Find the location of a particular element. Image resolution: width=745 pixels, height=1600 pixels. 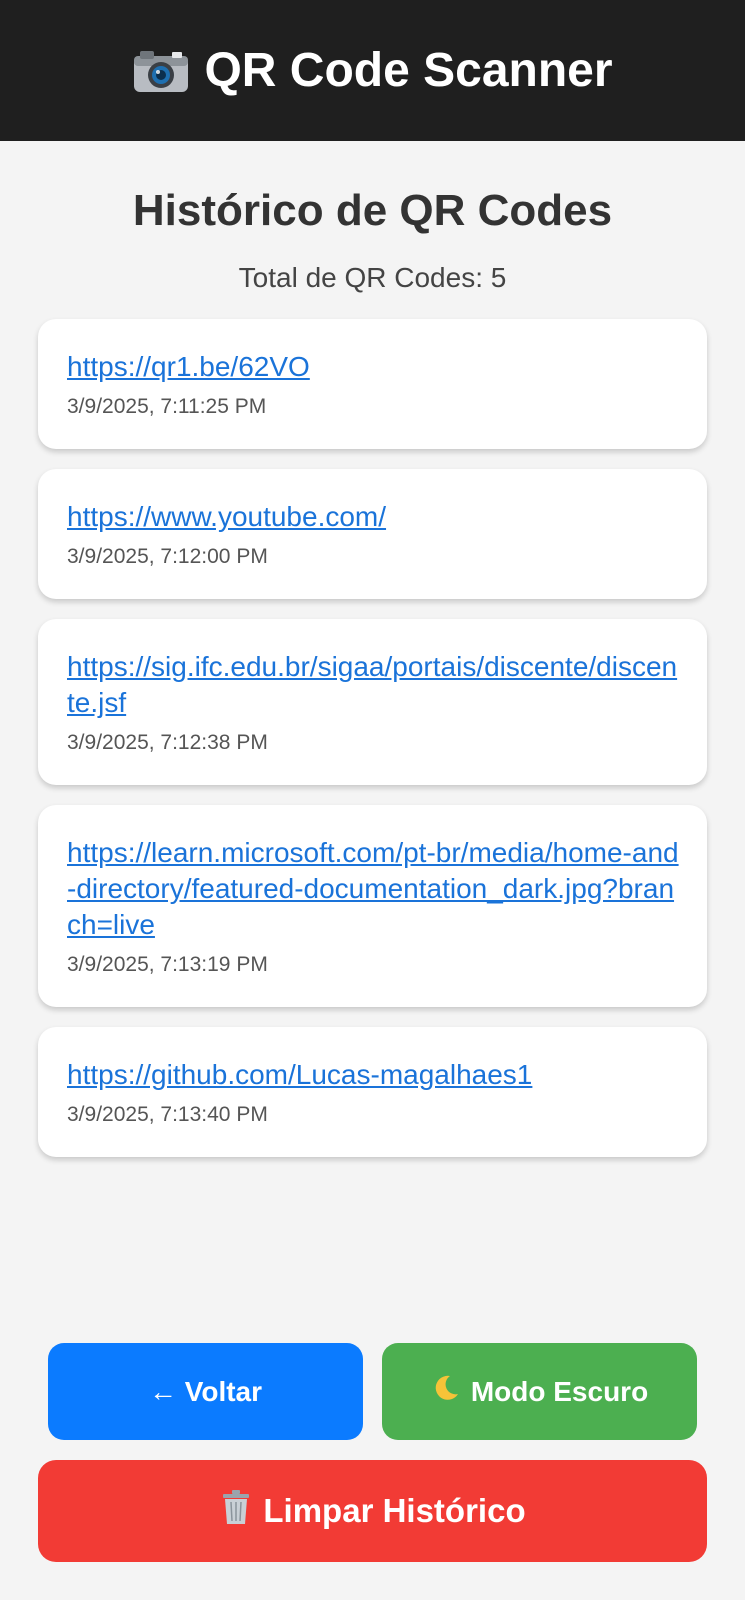

back-button: ← Voltar is located at coordinates (205, 1391).